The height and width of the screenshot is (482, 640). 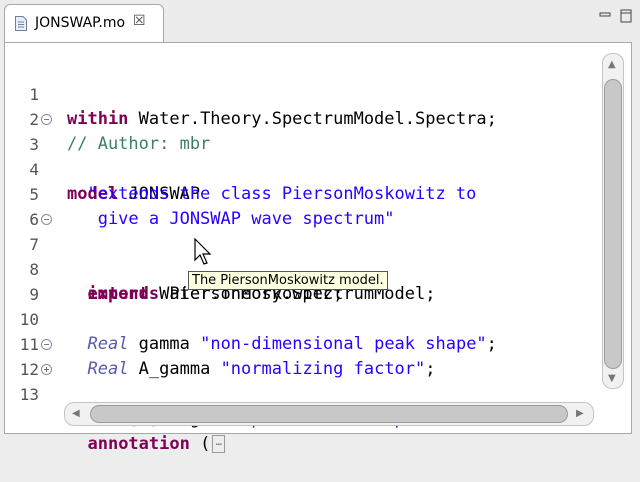 What do you see at coordinates (21, 23) in the screenshot?
I see `file-icon` at bounding box center [21, 23].